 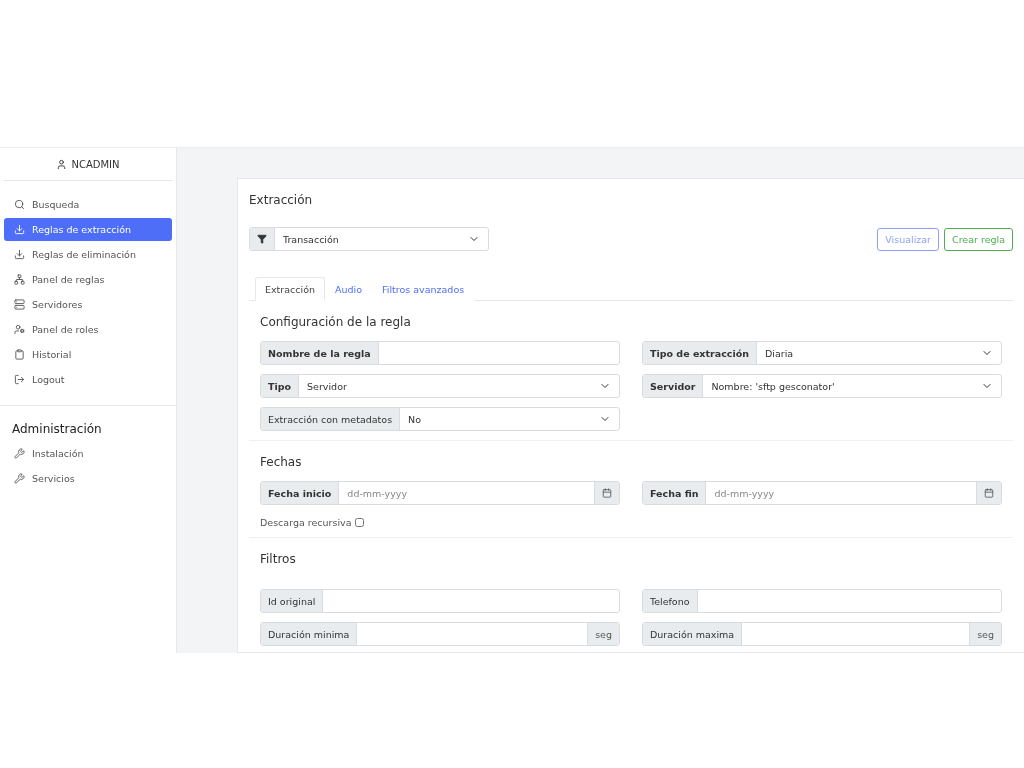 I want to click on nav-item: Reglas de extracción, so click(x=88, y=229).